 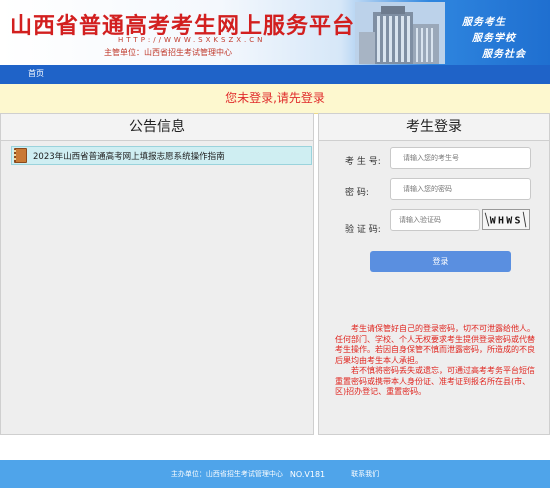 What do you see at coordinates (484, 22) in the screenshot?
I see `slogan-1: 服务考生` at bounding box center [484, 22].